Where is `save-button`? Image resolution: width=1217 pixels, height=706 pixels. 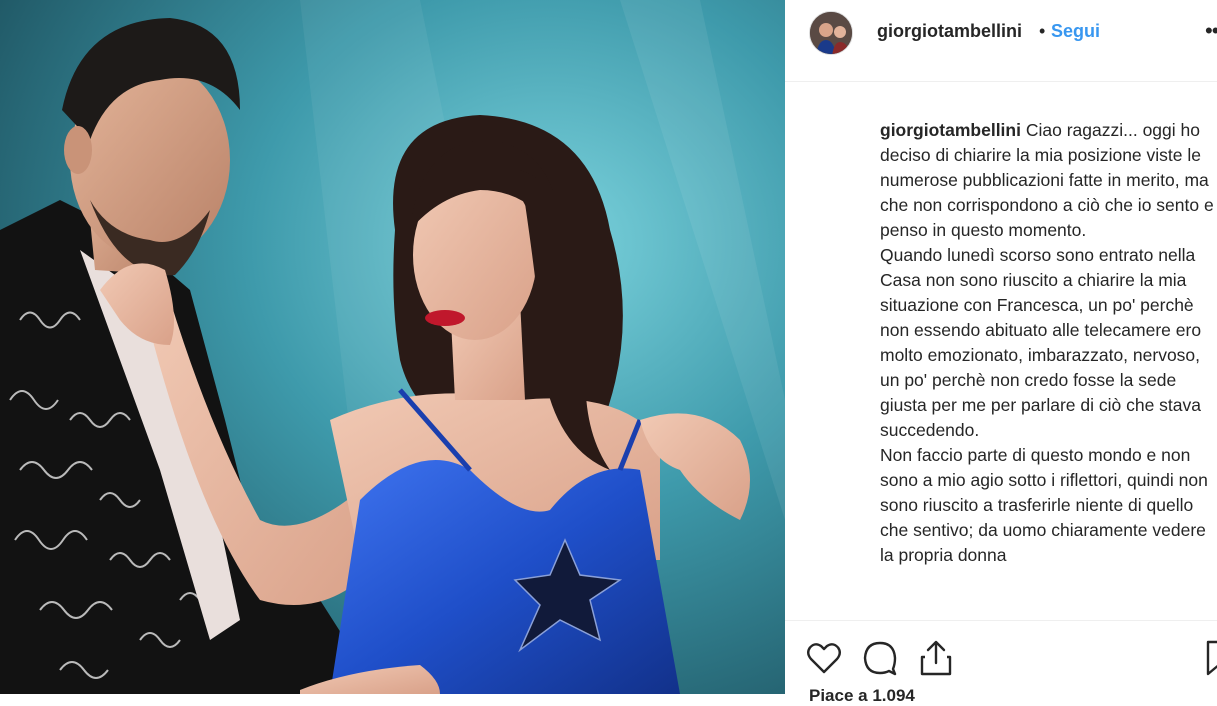 save-button is located at coordinates (1211, 658).